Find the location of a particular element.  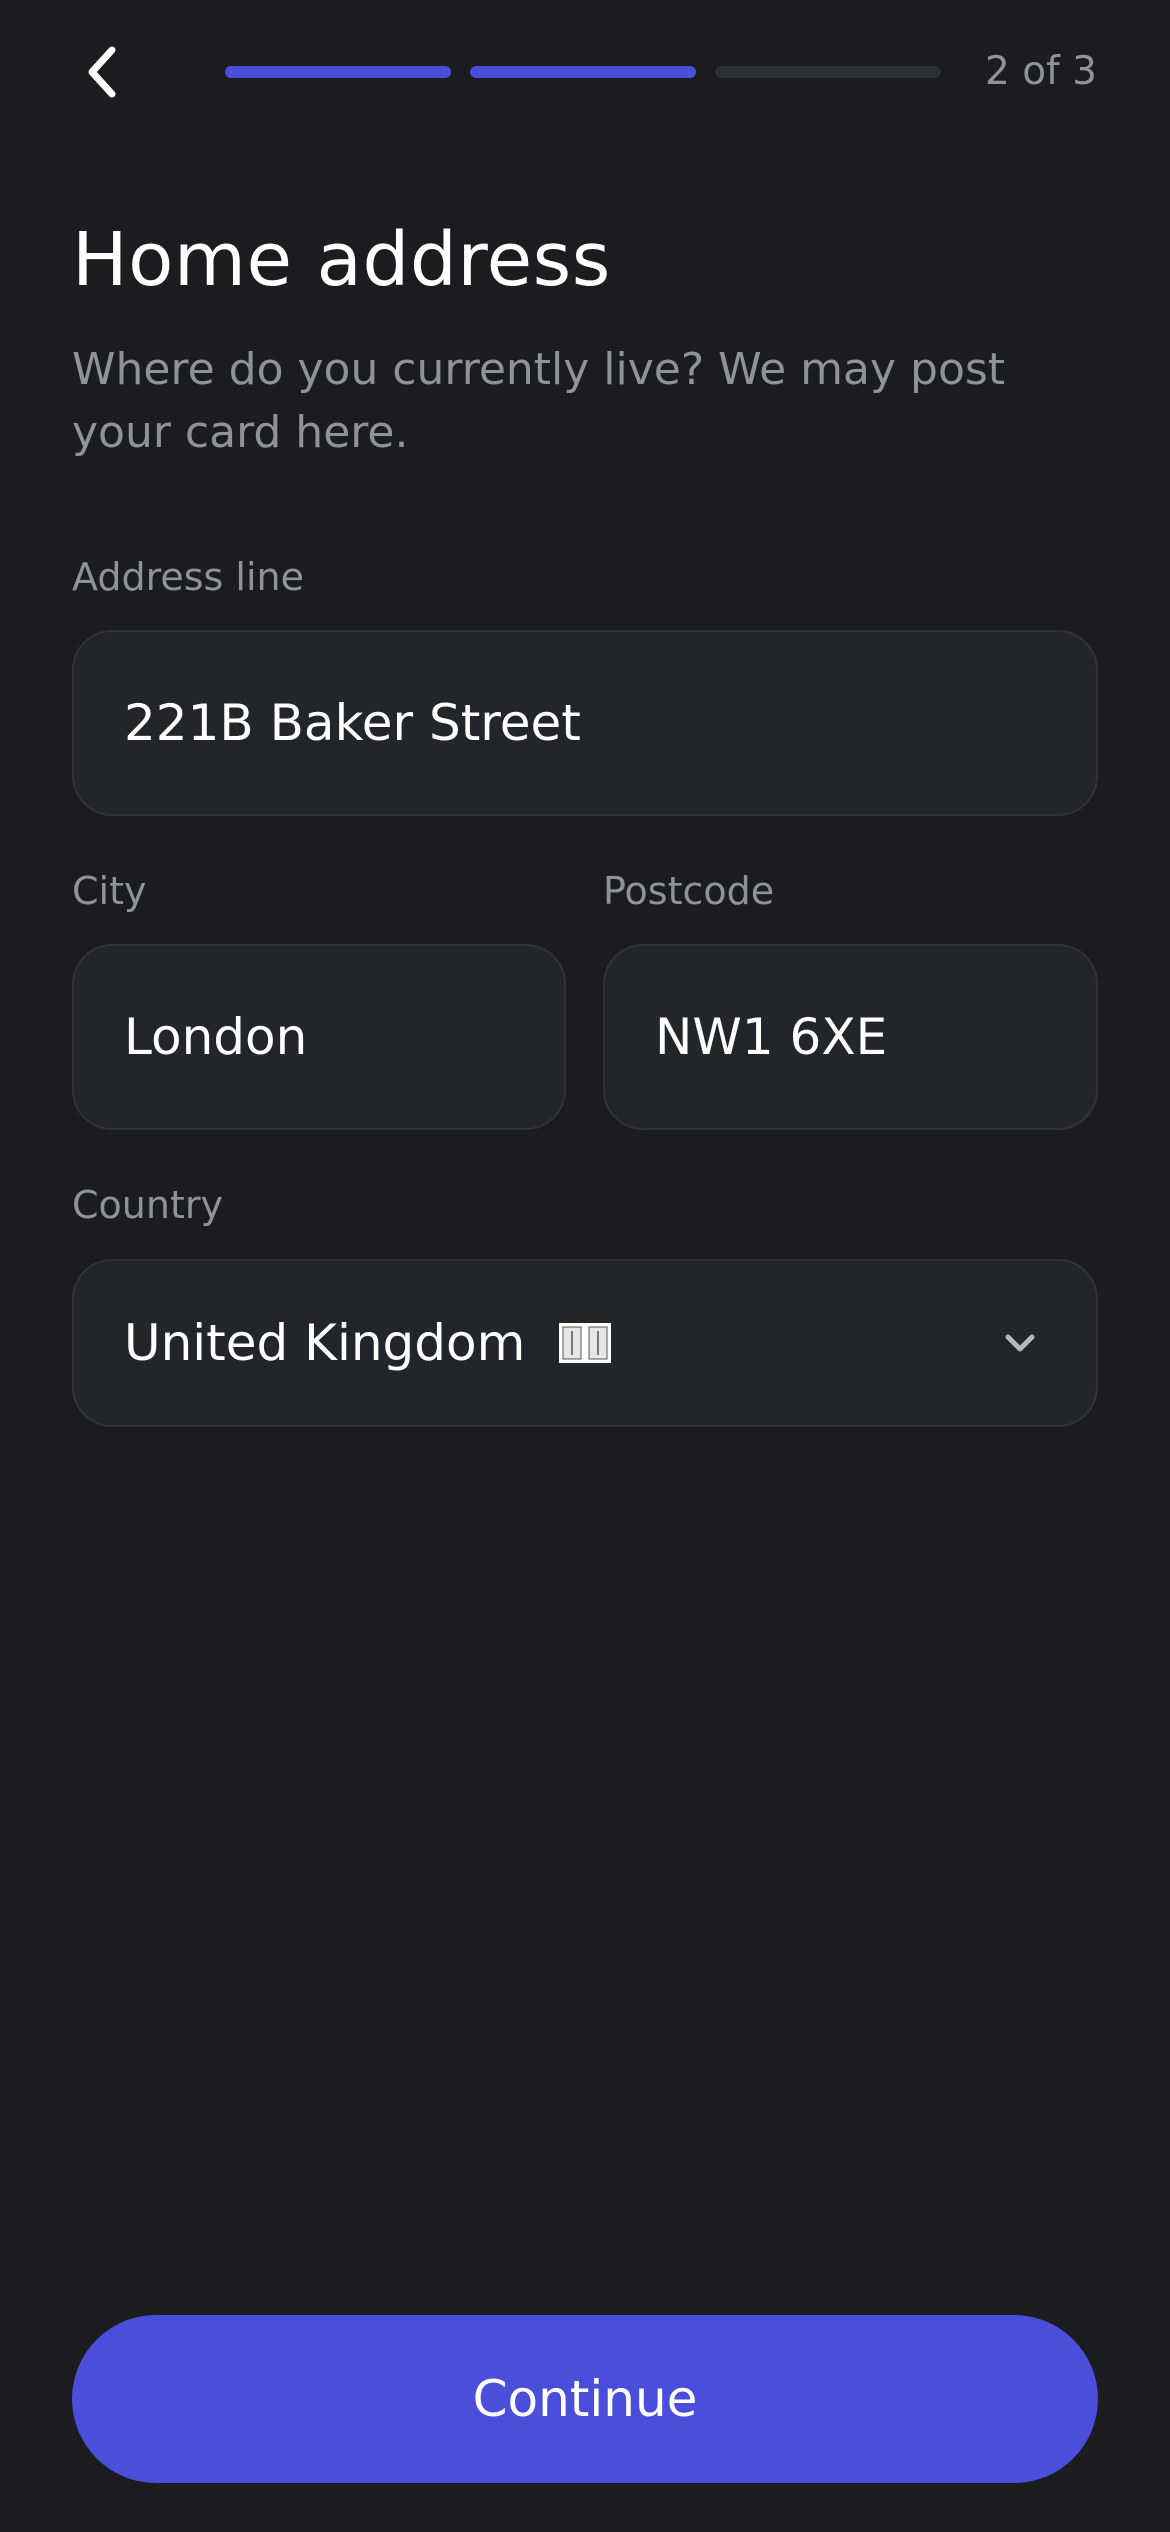

chevron-left-icon is located at coordinates (102, 72).